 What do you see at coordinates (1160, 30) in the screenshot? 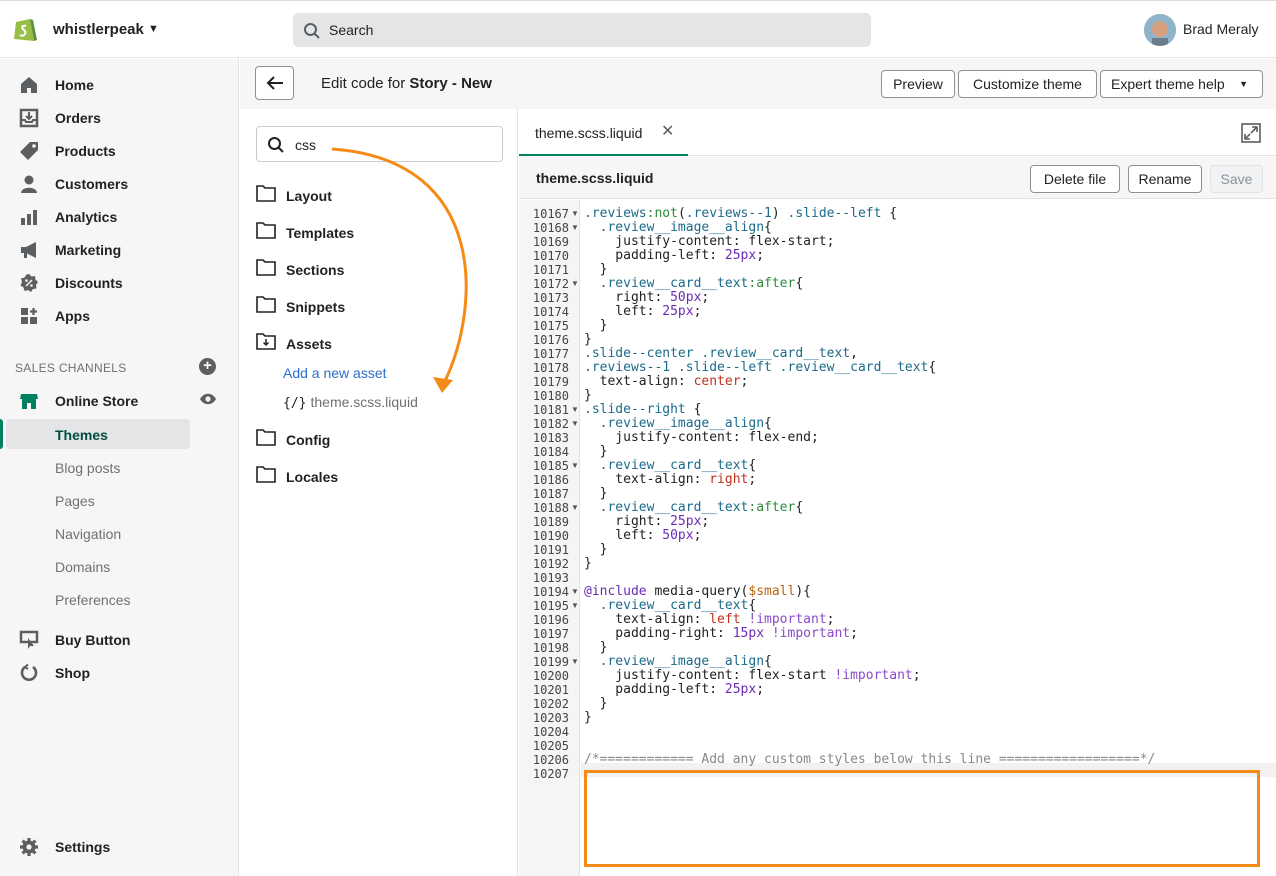
I see `avatar` at bounding box center [1160, 30].